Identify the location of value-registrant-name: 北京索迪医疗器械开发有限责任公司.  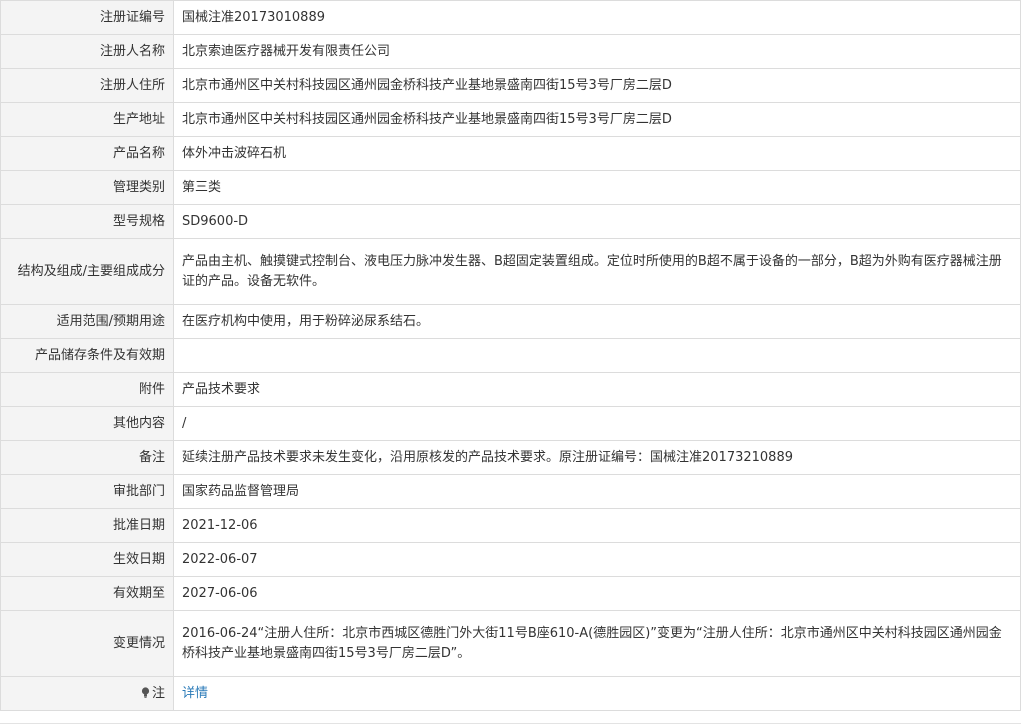
(597, 51).